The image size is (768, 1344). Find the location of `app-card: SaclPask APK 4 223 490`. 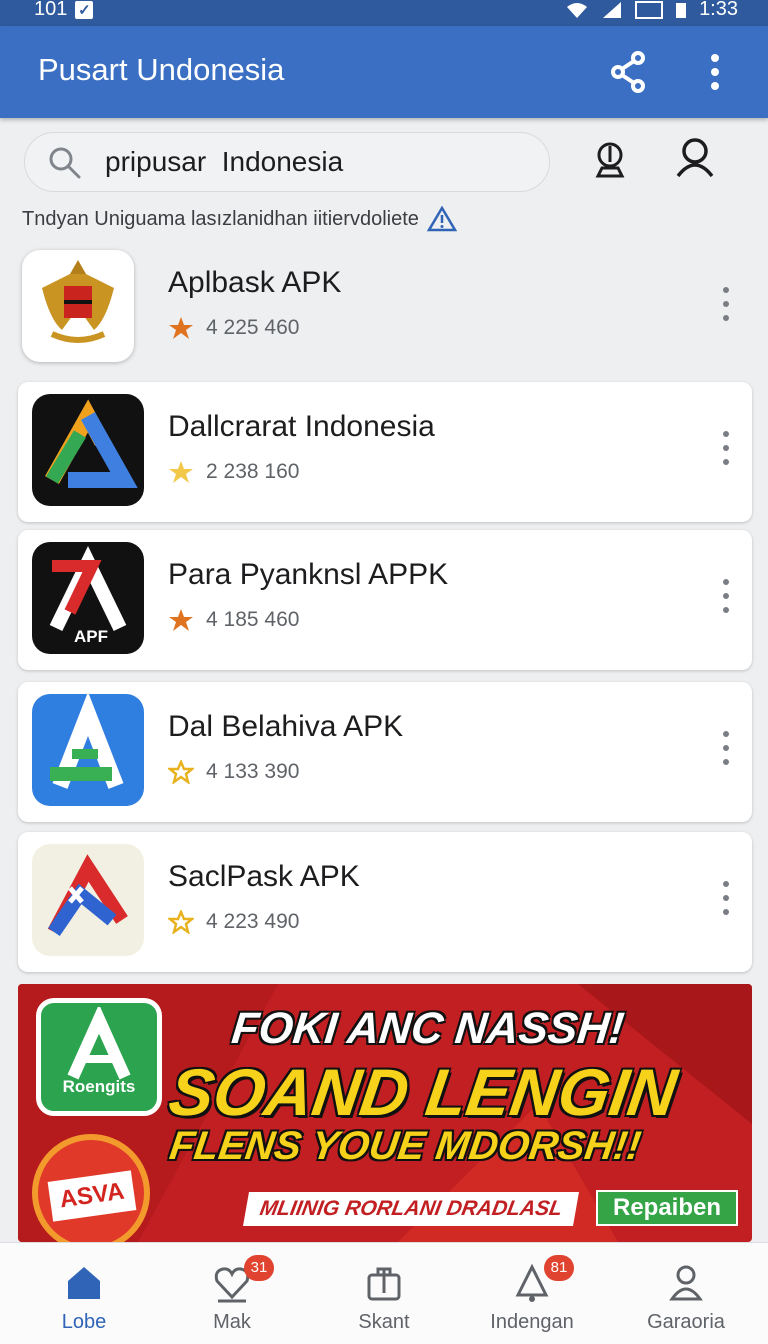

app-card: SaclPask APK 4 223 490 is located at coordinates (385, 902).